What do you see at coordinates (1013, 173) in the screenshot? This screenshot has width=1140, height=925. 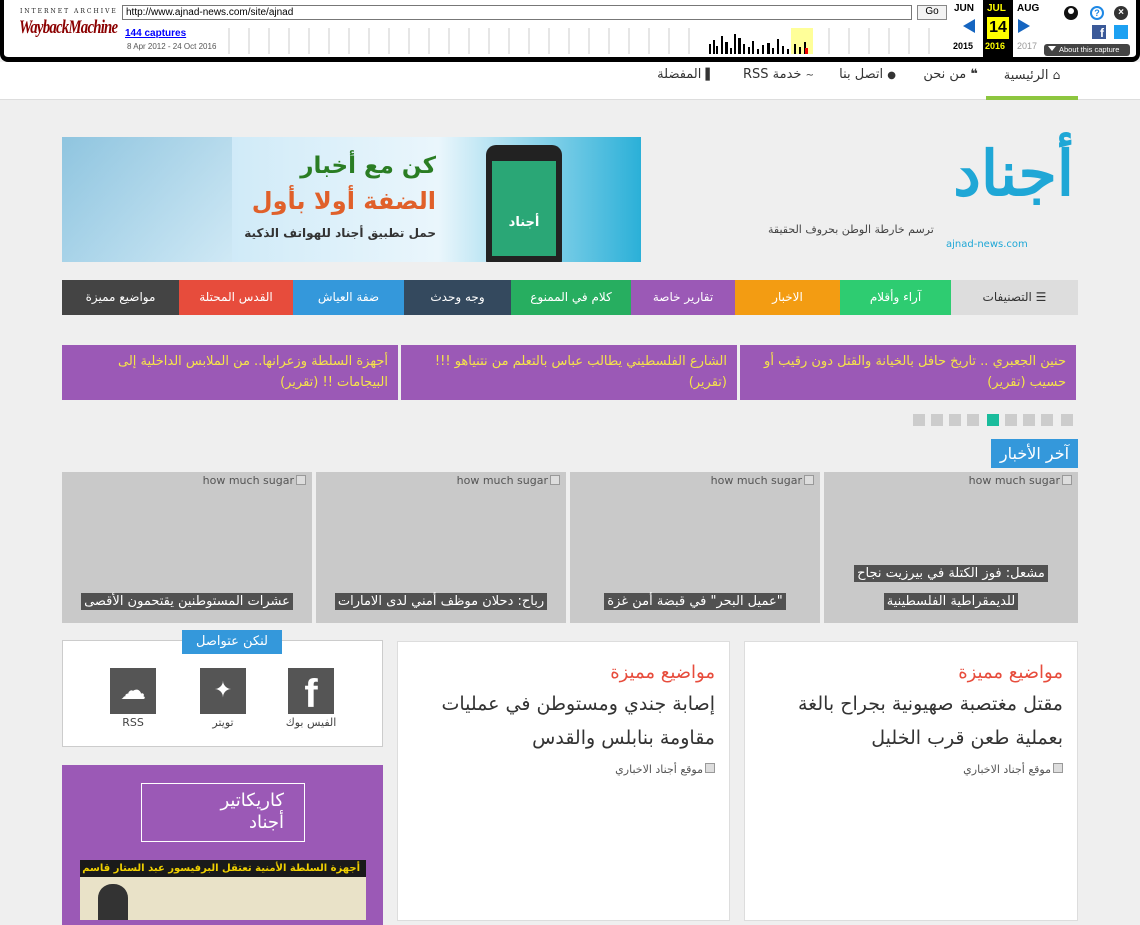 I see `logo-text: أجناد` at bounding box center [1013, 173].